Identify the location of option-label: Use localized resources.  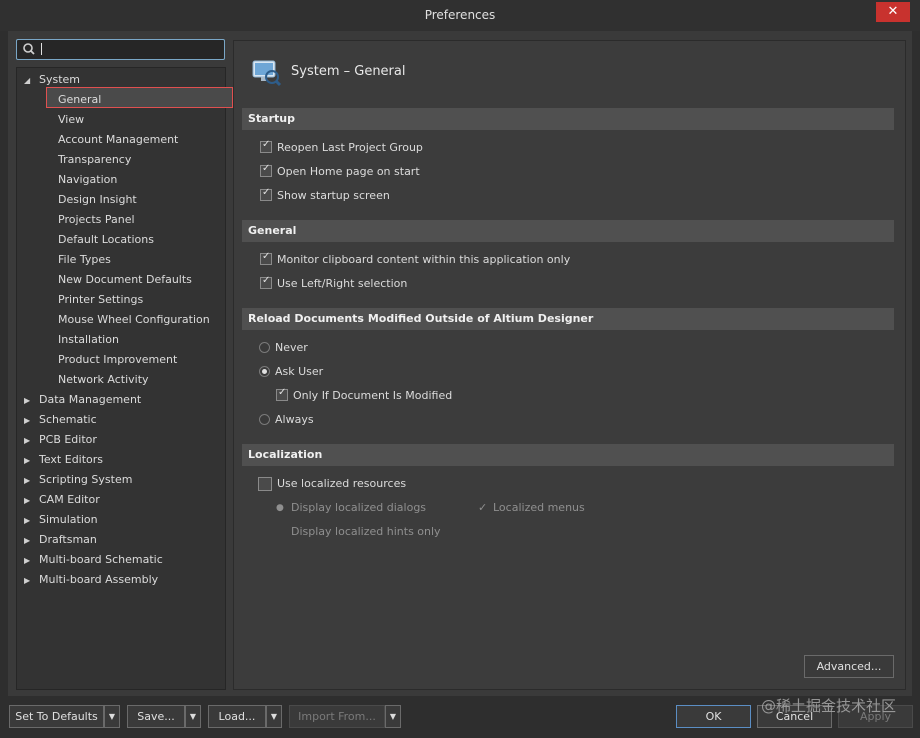
(342, 483).